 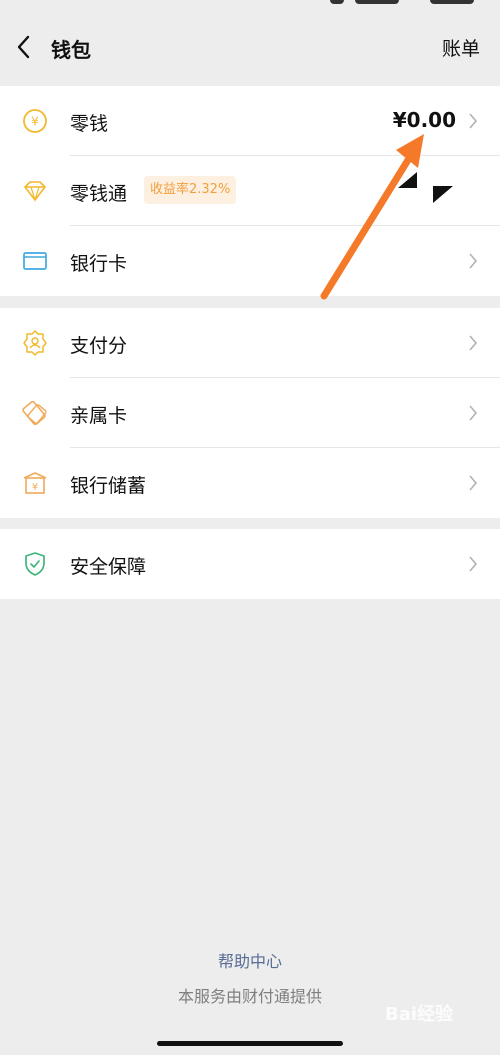 I want to click on item-label: 安全保障, so click(x=108, y=567).